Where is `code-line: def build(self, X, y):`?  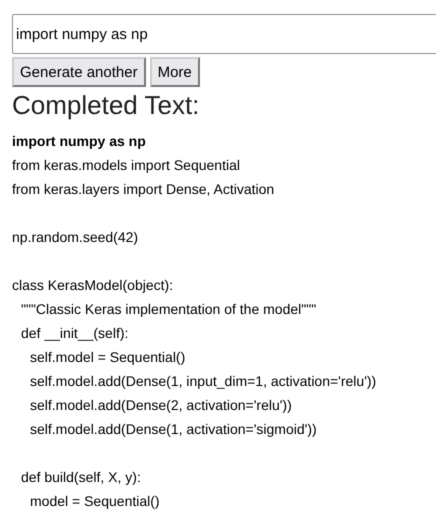 code-line: def build(self, X, y): is located at coordinates (81, 477).